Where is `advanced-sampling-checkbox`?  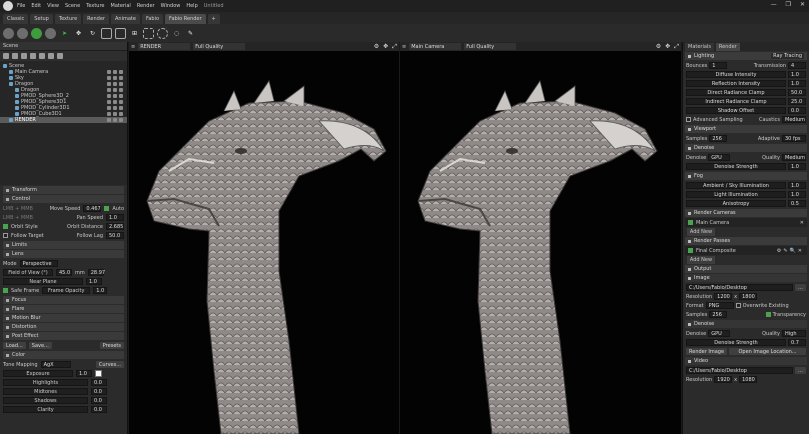
advanced-sampling-checkbox is located at coordinates (688, 119).